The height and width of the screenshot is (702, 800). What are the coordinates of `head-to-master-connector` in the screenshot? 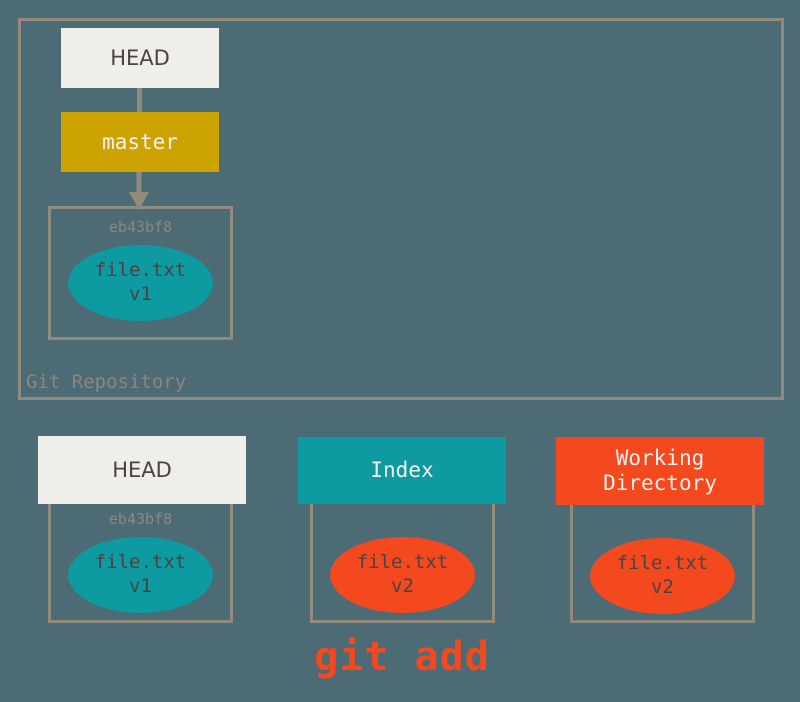 It's located at (139, 100).